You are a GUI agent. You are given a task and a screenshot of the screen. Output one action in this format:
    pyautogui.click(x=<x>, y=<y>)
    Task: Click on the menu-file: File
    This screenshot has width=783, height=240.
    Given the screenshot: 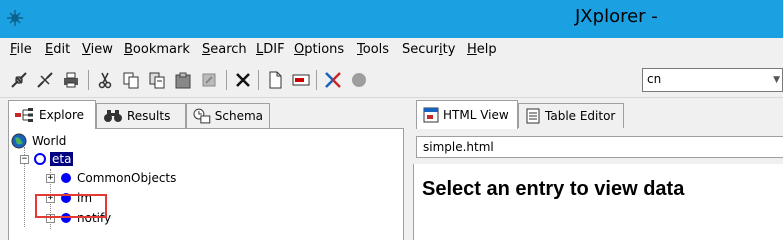 What is the action you would take?
    pyautogui.click(x=21, y=49)
    